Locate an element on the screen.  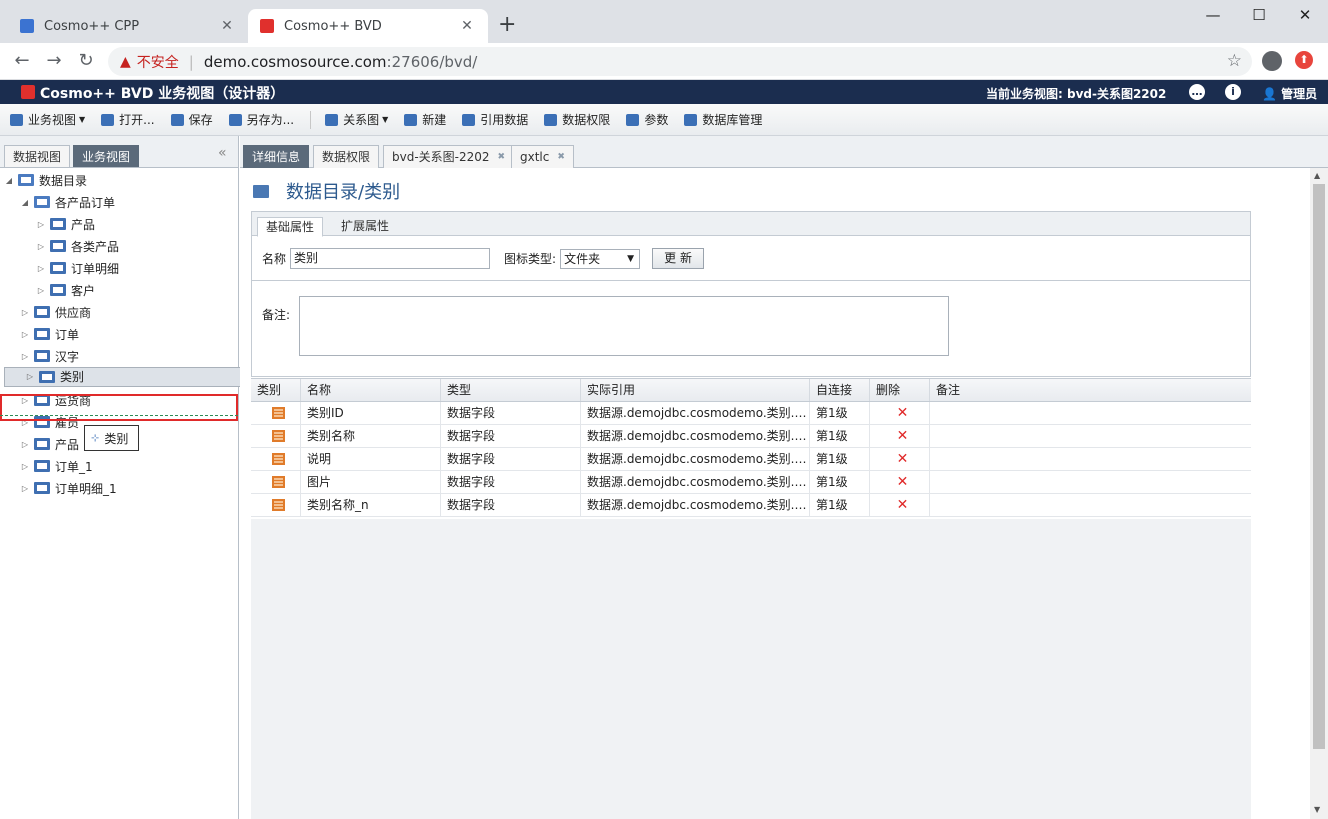
col-type: 类型 is located at coordinates (511, 390).